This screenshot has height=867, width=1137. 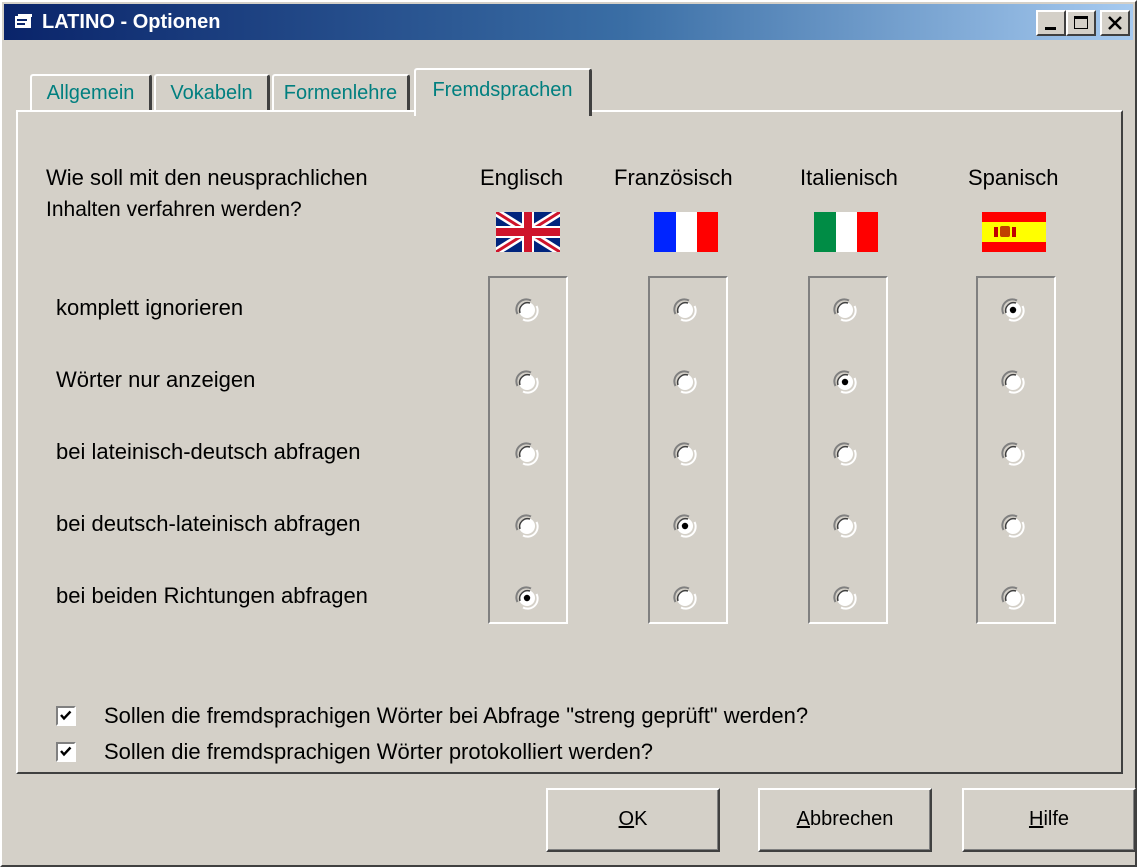 I want to click on tab-allgemein: Allgemein, so click(x=91, y=93).